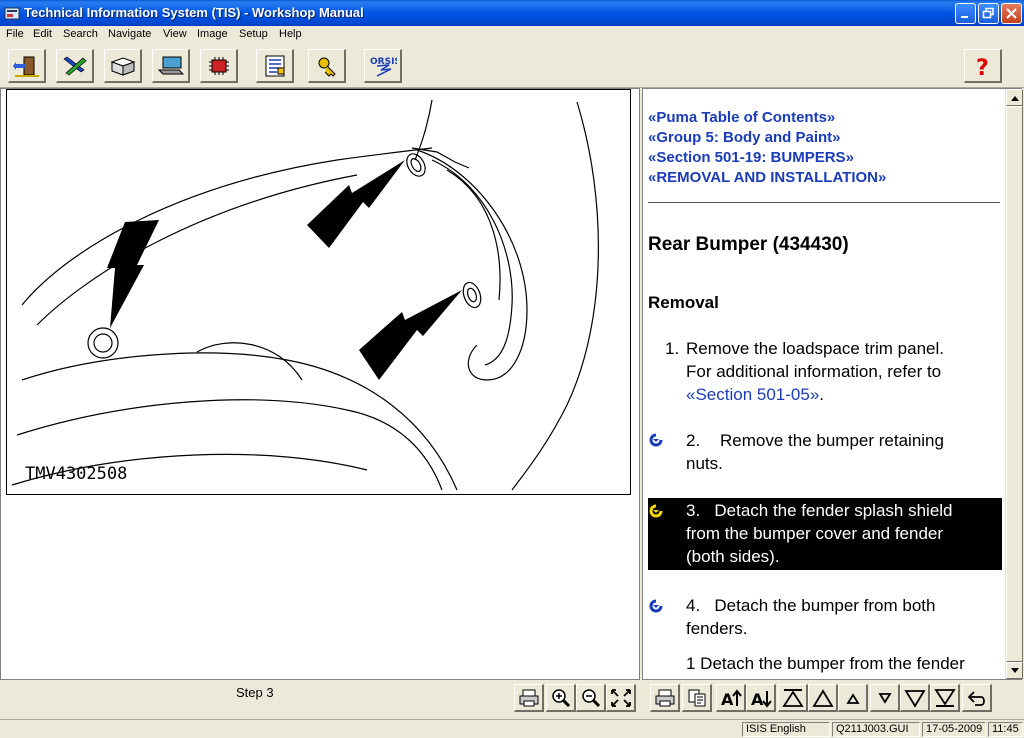  I want to click on status-time: 11:45, so click(1005, 729).